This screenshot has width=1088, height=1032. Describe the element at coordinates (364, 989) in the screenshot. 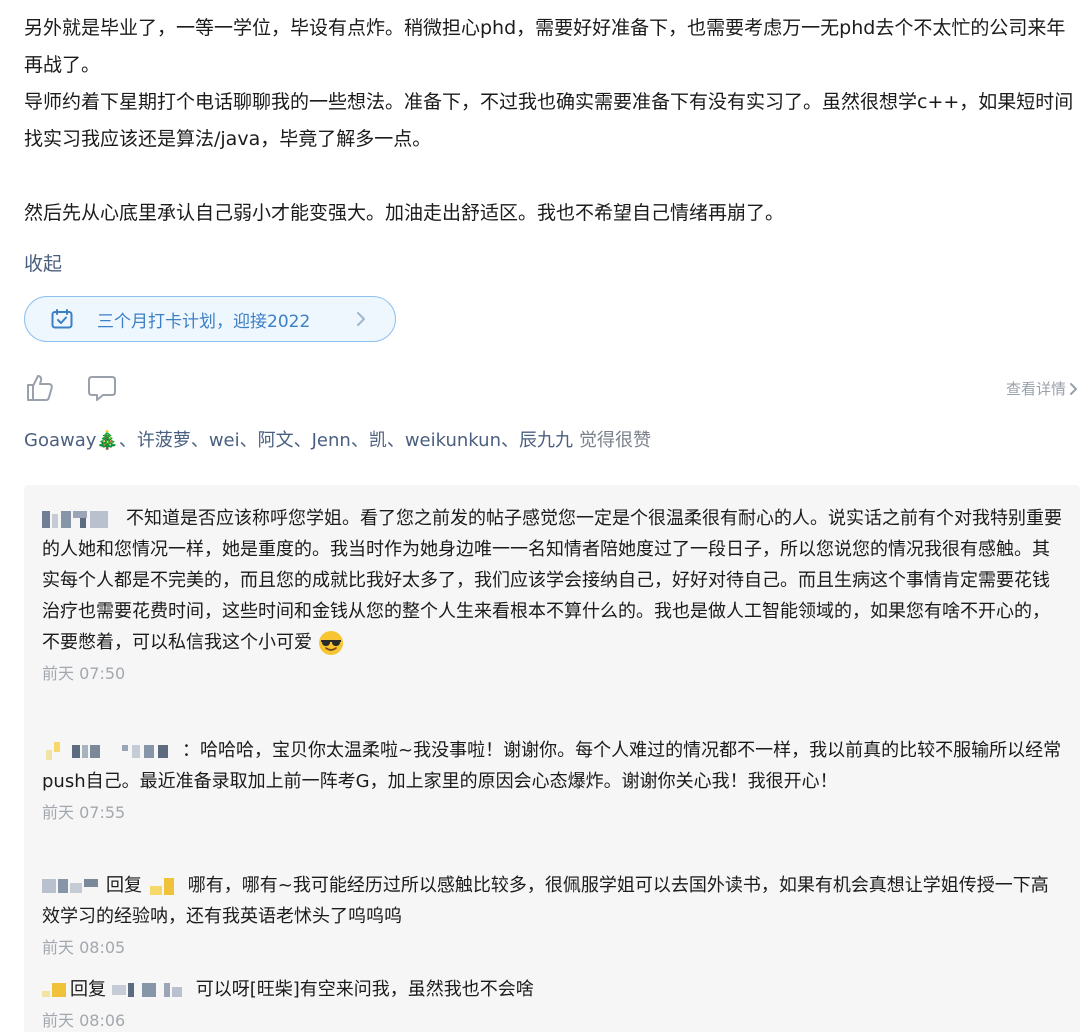

I see `comment-body: 可以呀[旺柴]有空来问我，虽然我也不会啥` at that location.